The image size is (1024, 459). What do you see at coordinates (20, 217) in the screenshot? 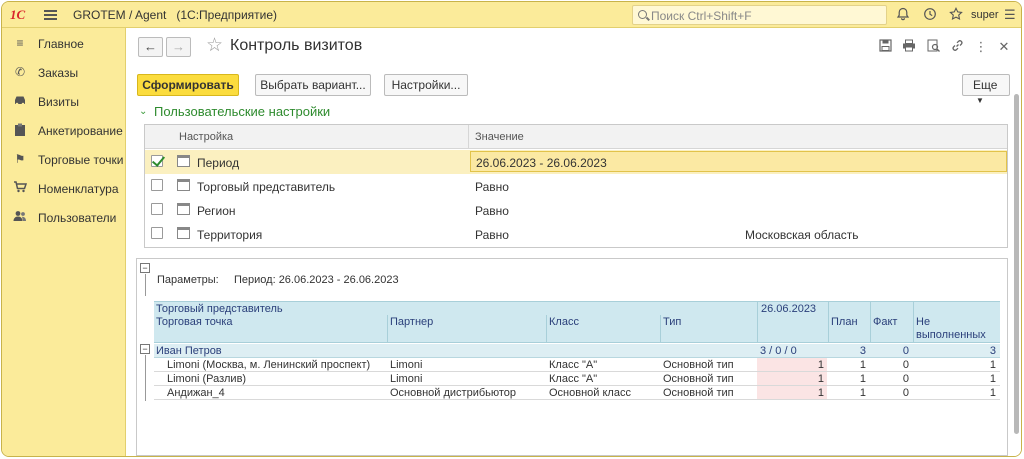
I see `users-icon` at bounding box center [20, 217].